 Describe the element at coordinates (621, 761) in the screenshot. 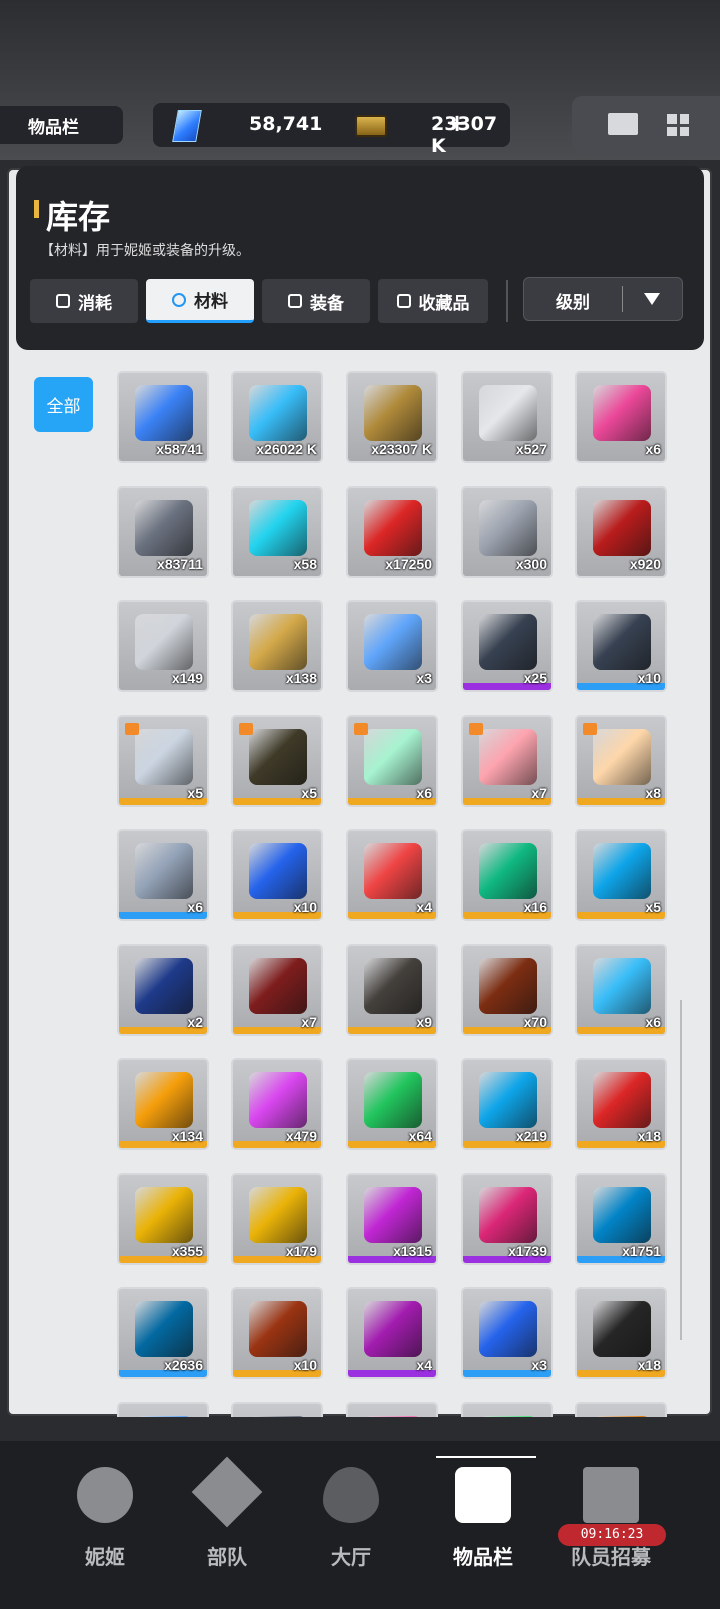

I see `inventory-item: x8` at that location.